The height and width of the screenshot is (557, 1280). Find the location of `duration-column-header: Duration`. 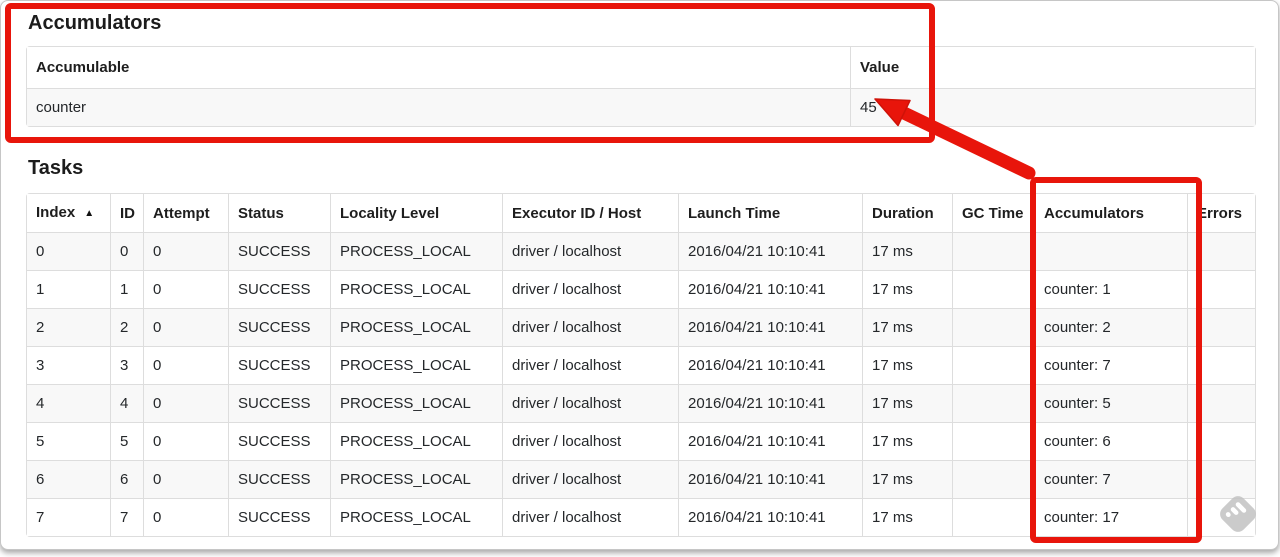

duration-column-header: Duration is located at coordinates (907, 213).